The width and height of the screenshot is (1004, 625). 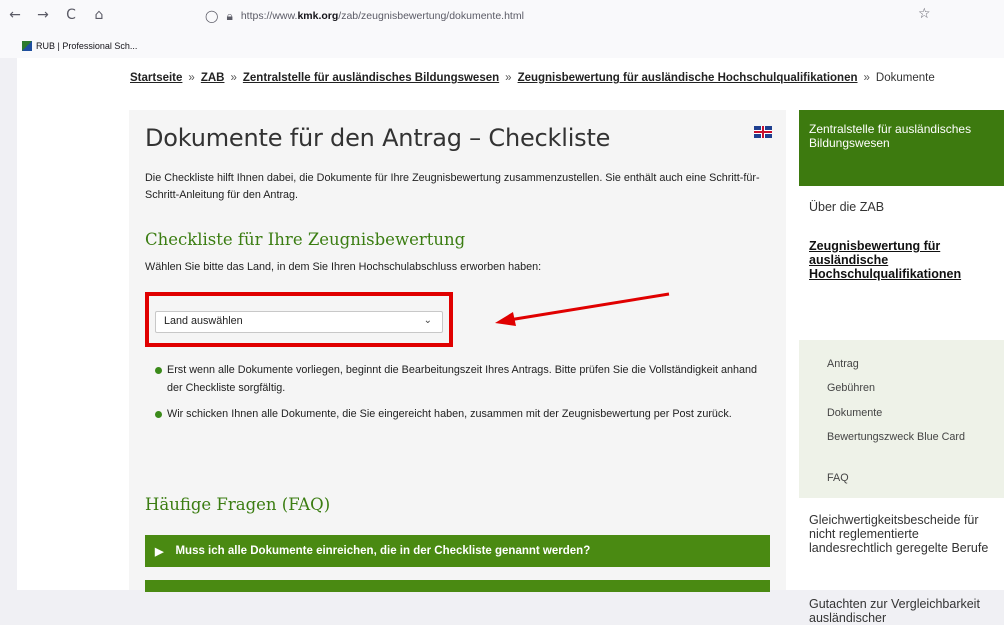 What do you see at coordinates (427, 320) in the screenshot?
I see `chevron-down-icon: ⌄` at bounding box center [427, 320].